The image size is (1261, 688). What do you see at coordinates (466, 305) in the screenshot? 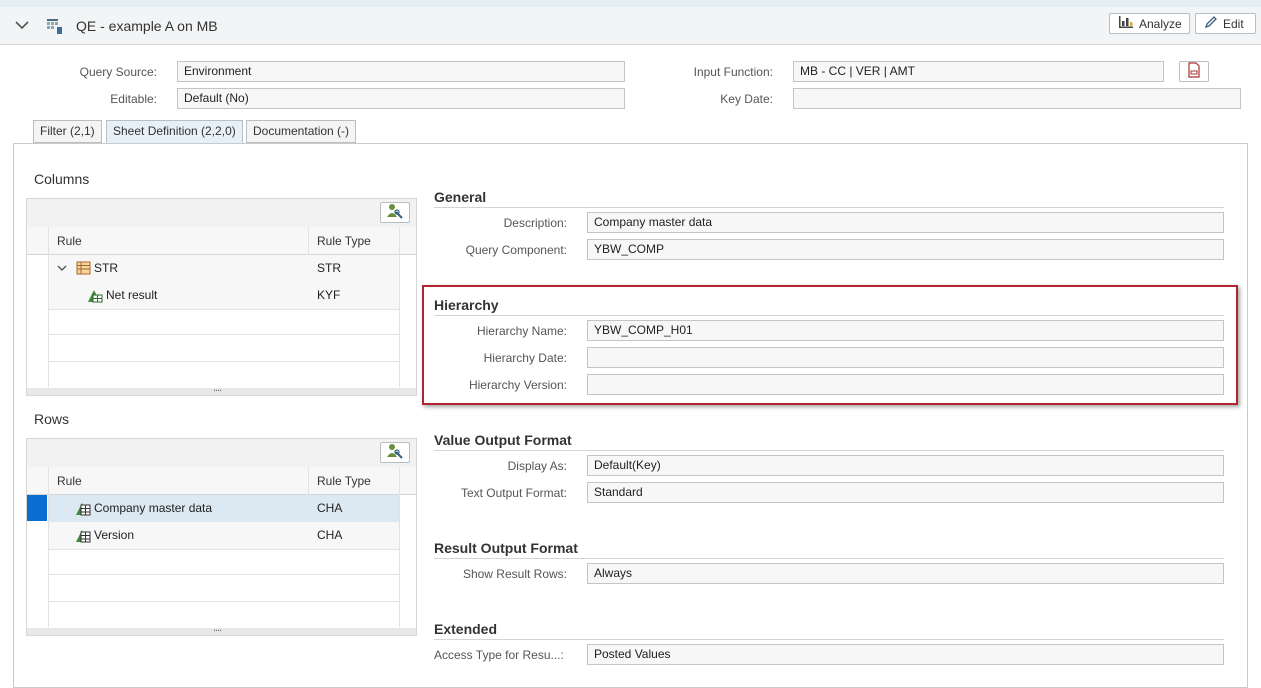
I see `hierarchy-title: Hierarchy` at bounding box center [466, 305].